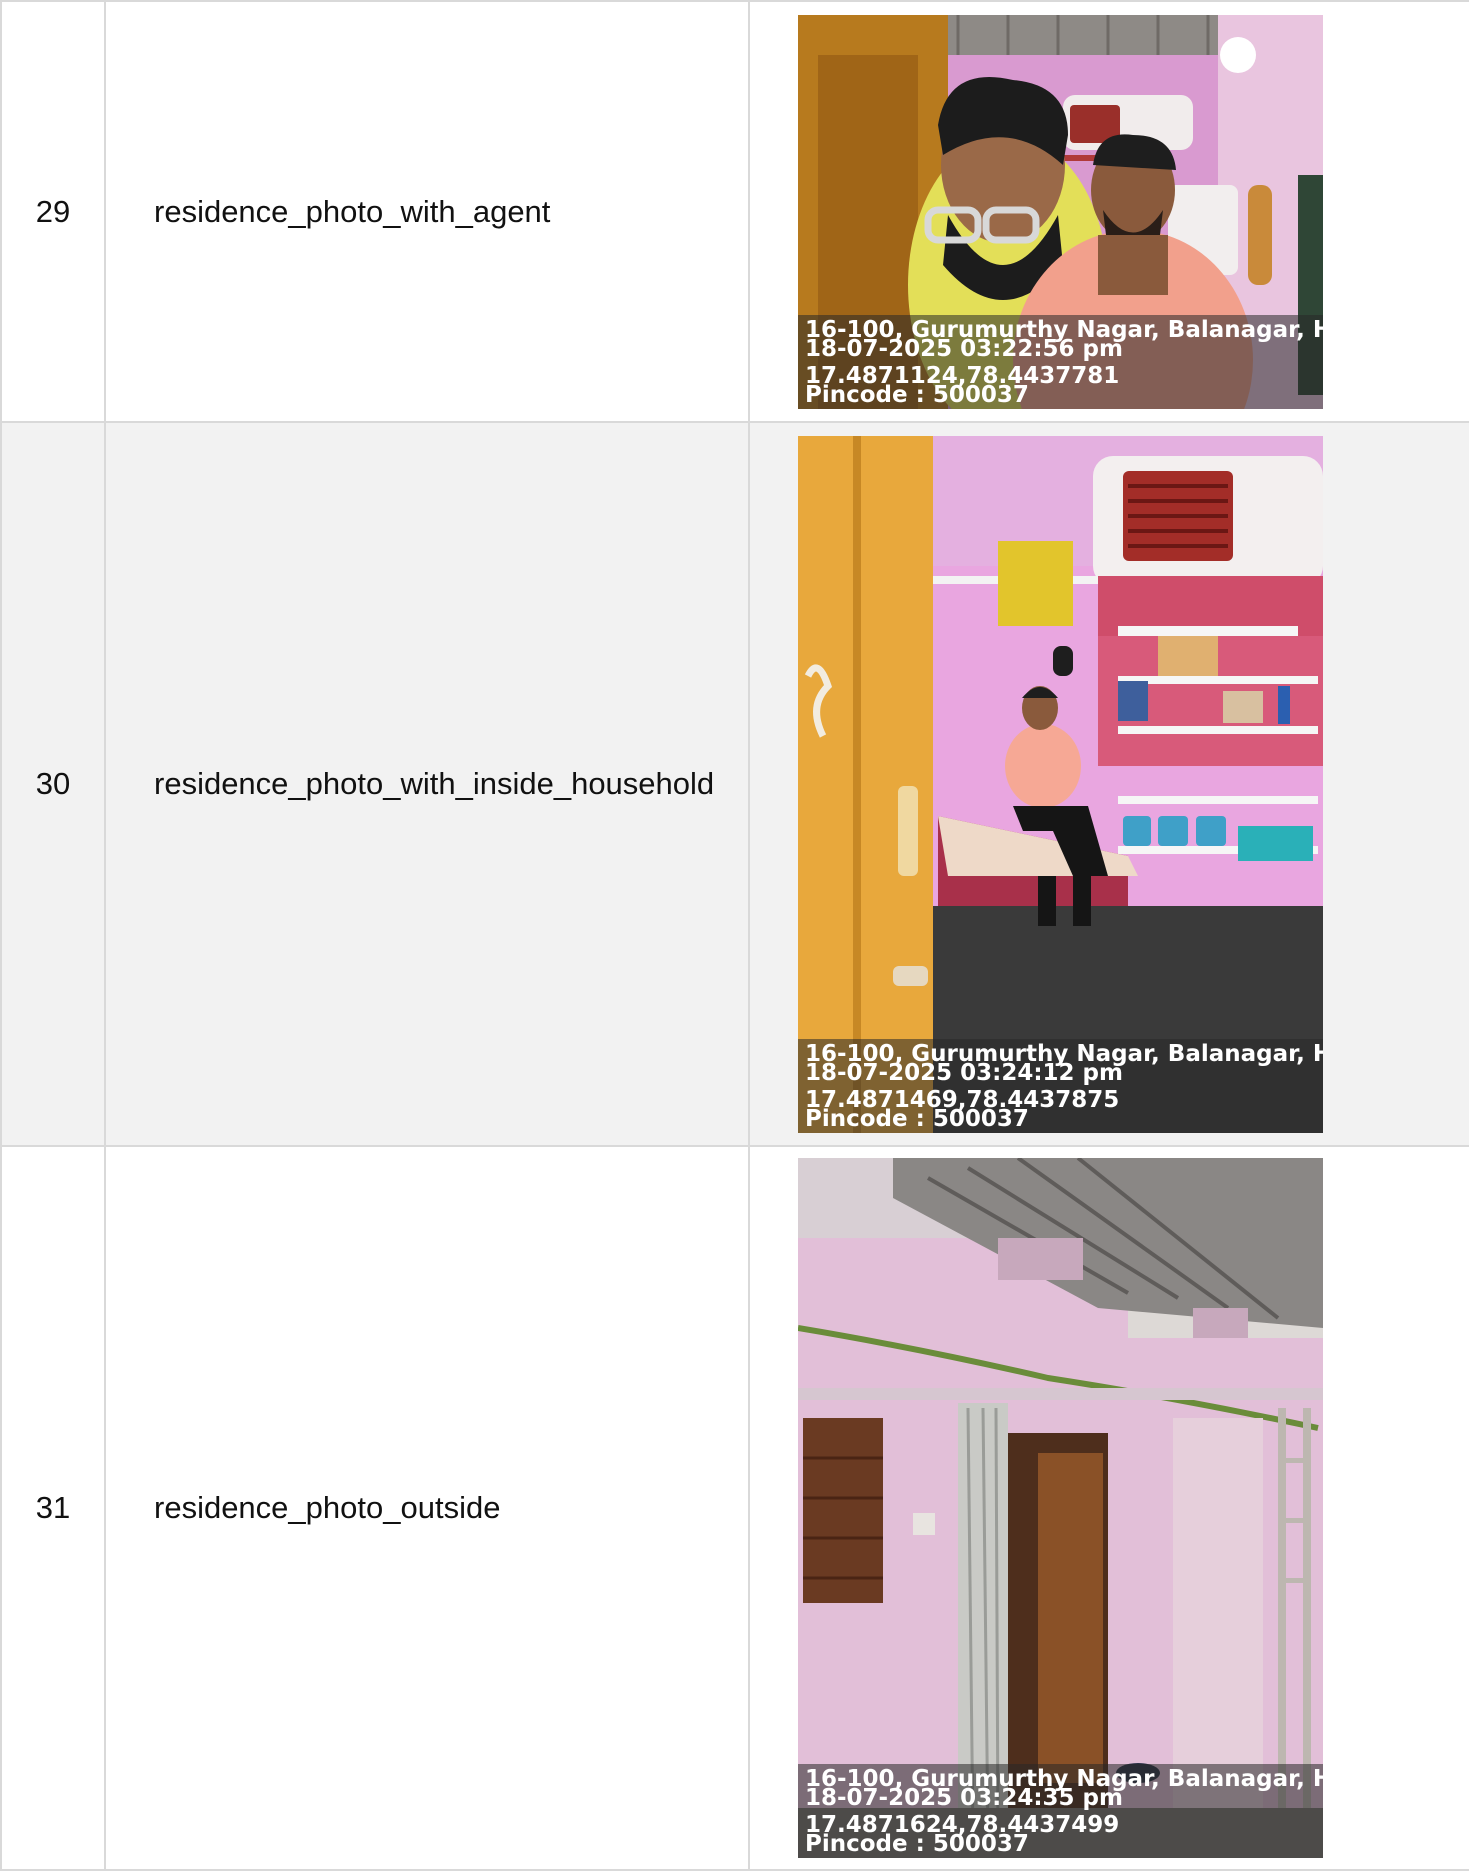 Image resolution: width=1469 pixels, height=1871 pixels. What do you see at coordinates (53, 784) in the screenshot?
I see `row-number: 30` at bounding box center [53, 784].